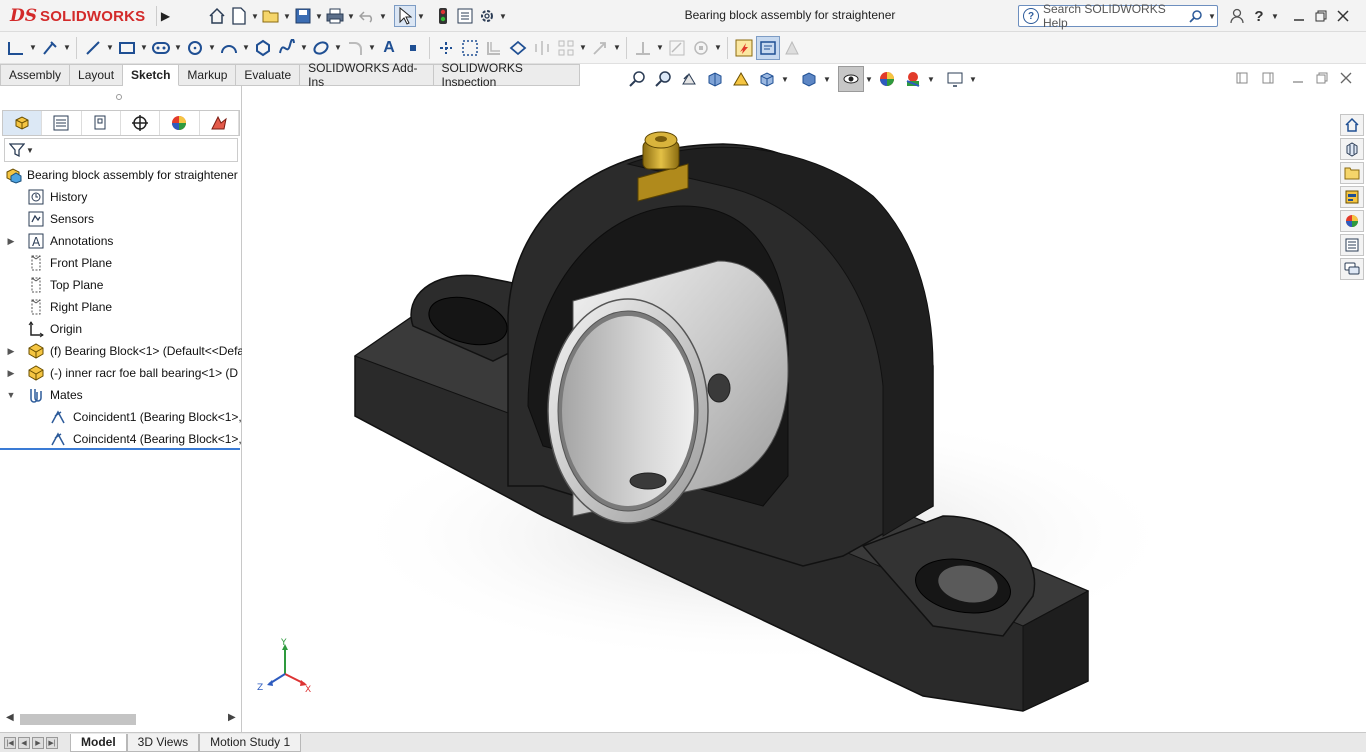  Describe the element at coordinates (637, 79) in the screenshot. I see `zoom-to-fit-icon` at that location.